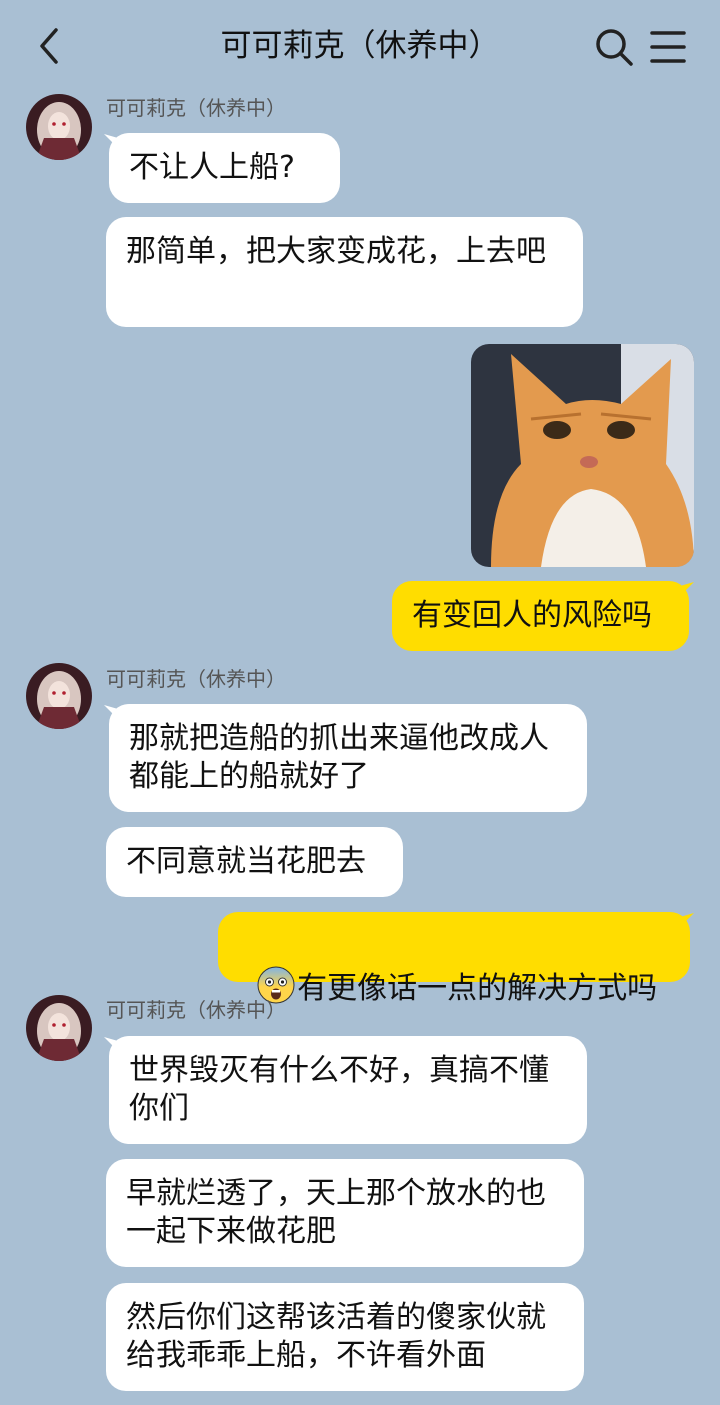 This screenshot has height=1405, width=720. Describe the element at coordinates (348, 758) in the screenshot. I see `message-bubble-incoming: 那就把造船的抓出来逼他改成人都能上的船就好了` at that location.